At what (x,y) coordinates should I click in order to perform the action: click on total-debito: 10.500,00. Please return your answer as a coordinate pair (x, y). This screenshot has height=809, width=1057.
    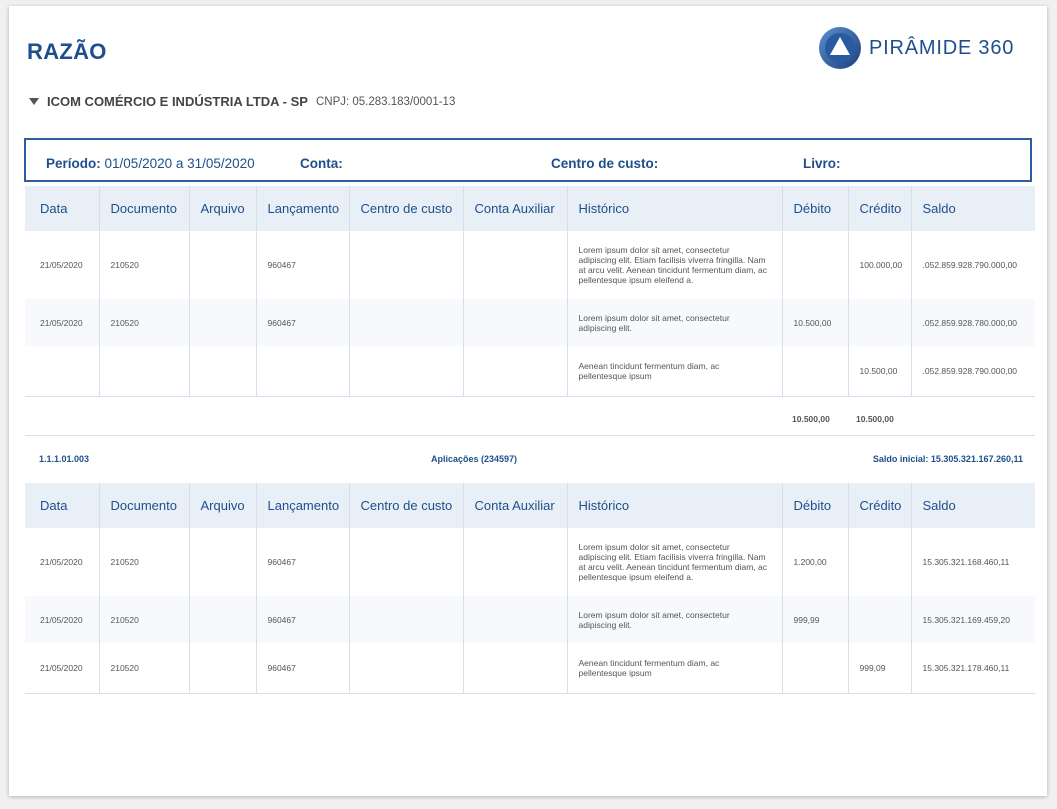
    Looking at the image, I should click on (811, 419).